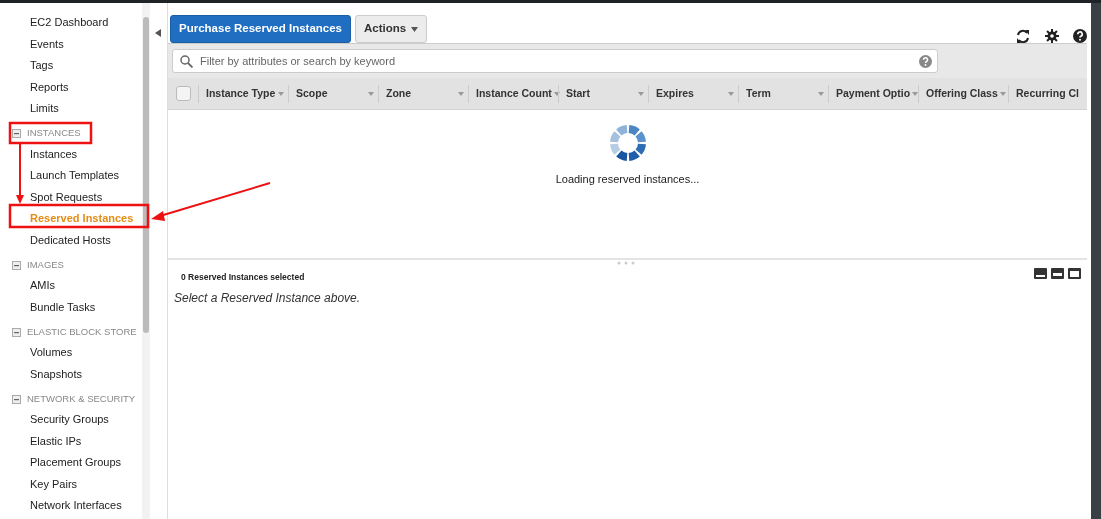 This screenshot has height=519, width=1101. I want to click on sidebar-item: Snapshots, so click(71, 374).